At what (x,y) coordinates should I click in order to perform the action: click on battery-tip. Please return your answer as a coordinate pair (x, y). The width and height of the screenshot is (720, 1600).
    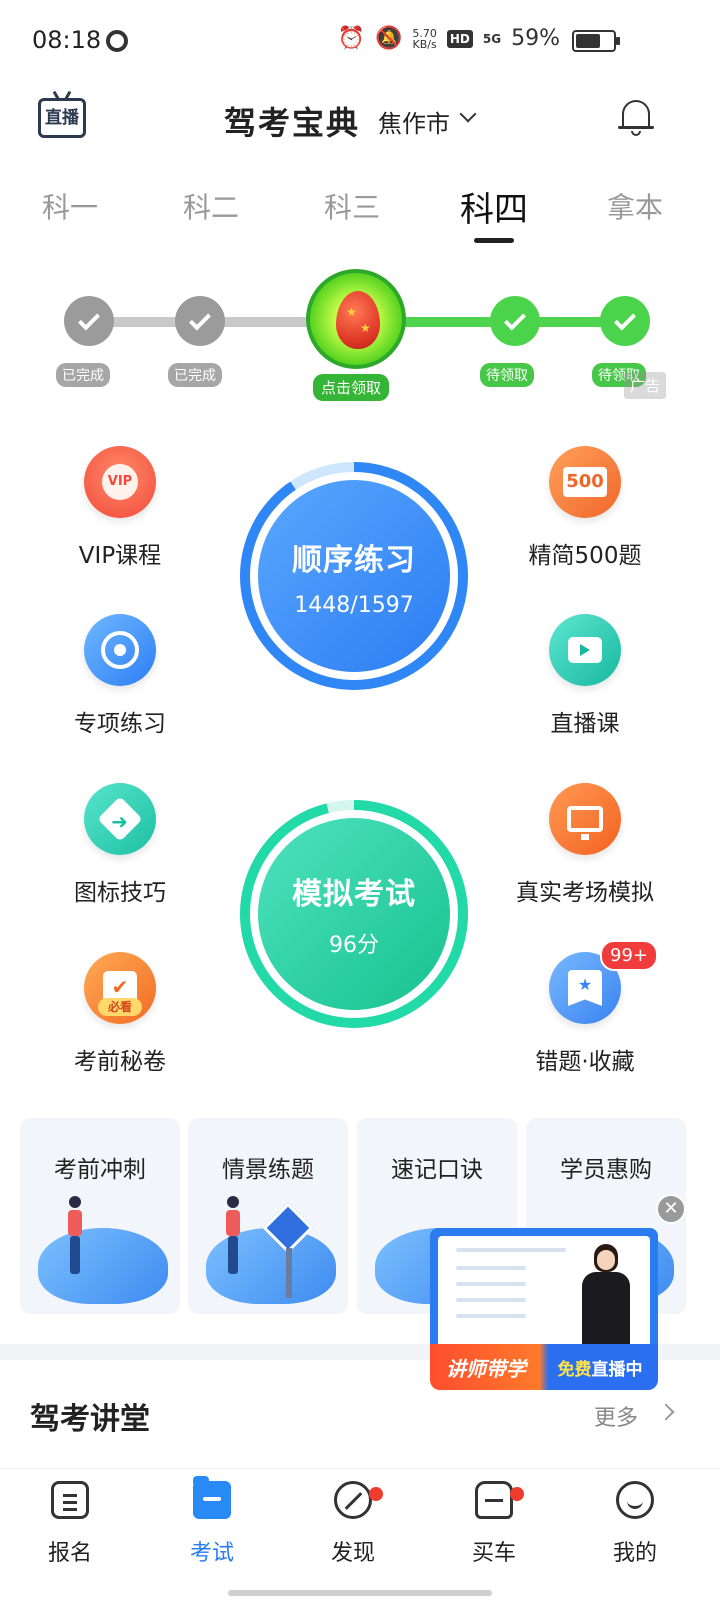
    Looking at the image, I should click on (618, 41).